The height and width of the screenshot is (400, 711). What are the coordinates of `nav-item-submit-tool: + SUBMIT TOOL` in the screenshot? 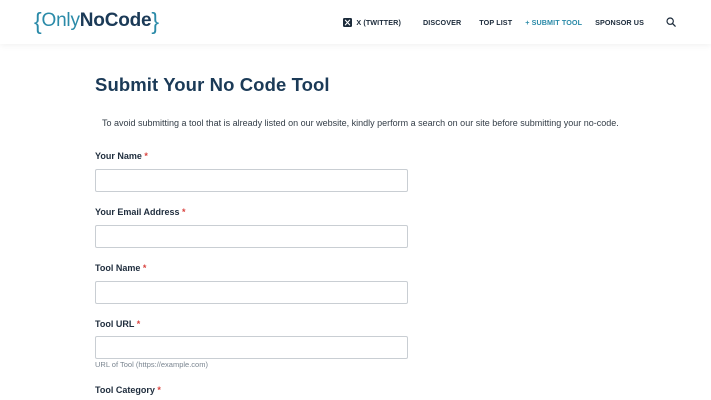 It's located at (553, 22).